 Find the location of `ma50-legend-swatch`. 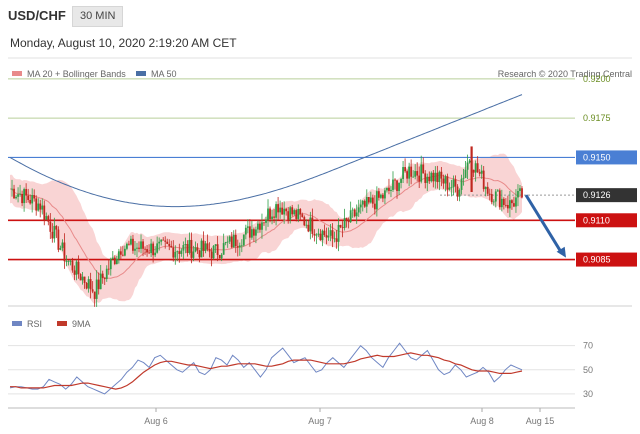

ma50-legend-swatch is located at coordinates (141, 73).